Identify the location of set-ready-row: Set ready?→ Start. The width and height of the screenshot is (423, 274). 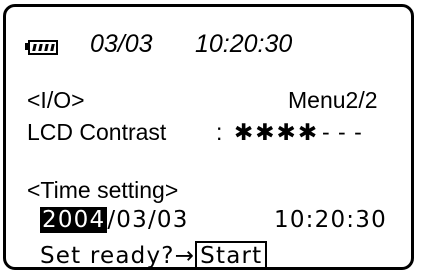
(154, 255).